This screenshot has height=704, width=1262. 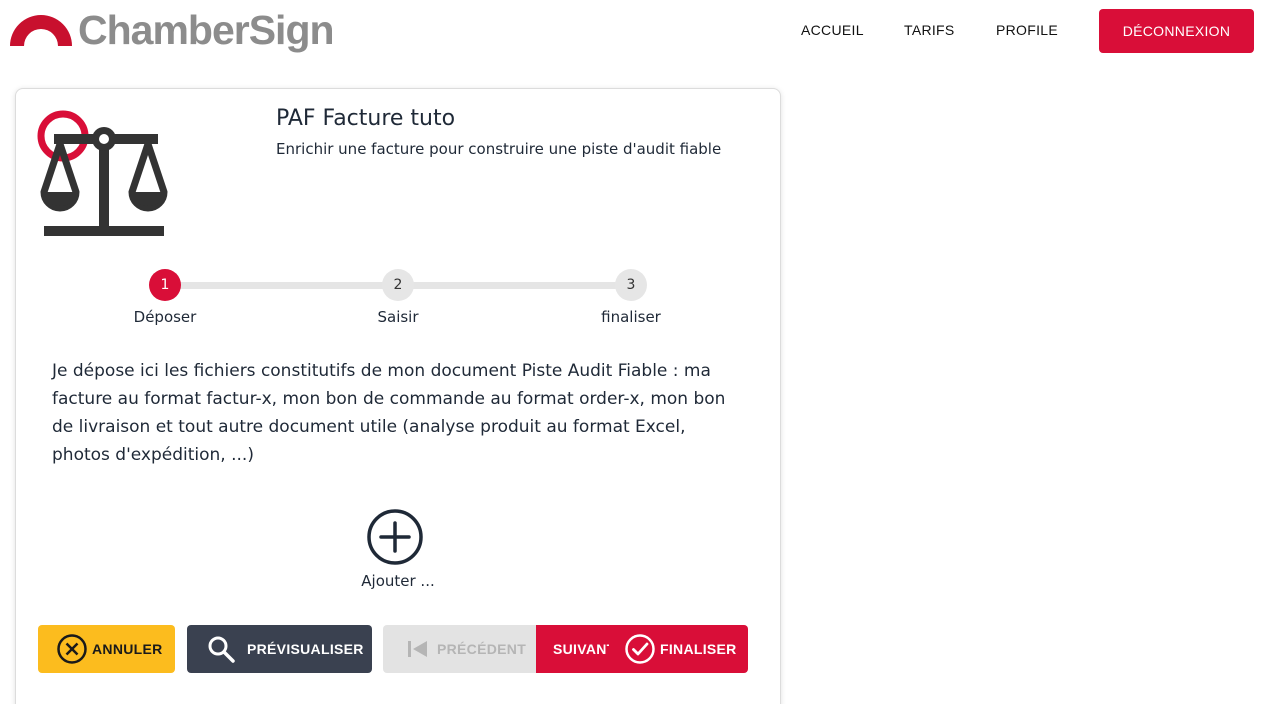 What do you see at coordinates (417, 649) in the screenshot?
I see `skip-previous-icon` at bounding box center [417, 649].